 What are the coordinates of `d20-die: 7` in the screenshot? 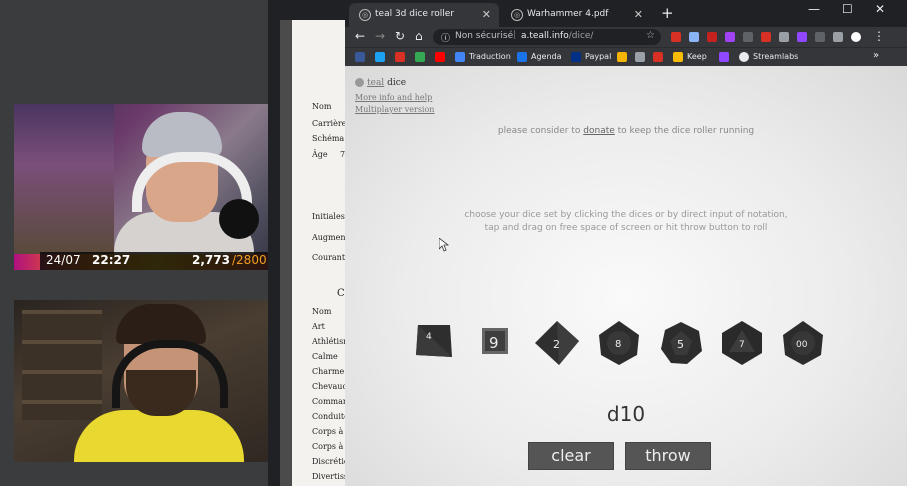 It's located at (742, 343).